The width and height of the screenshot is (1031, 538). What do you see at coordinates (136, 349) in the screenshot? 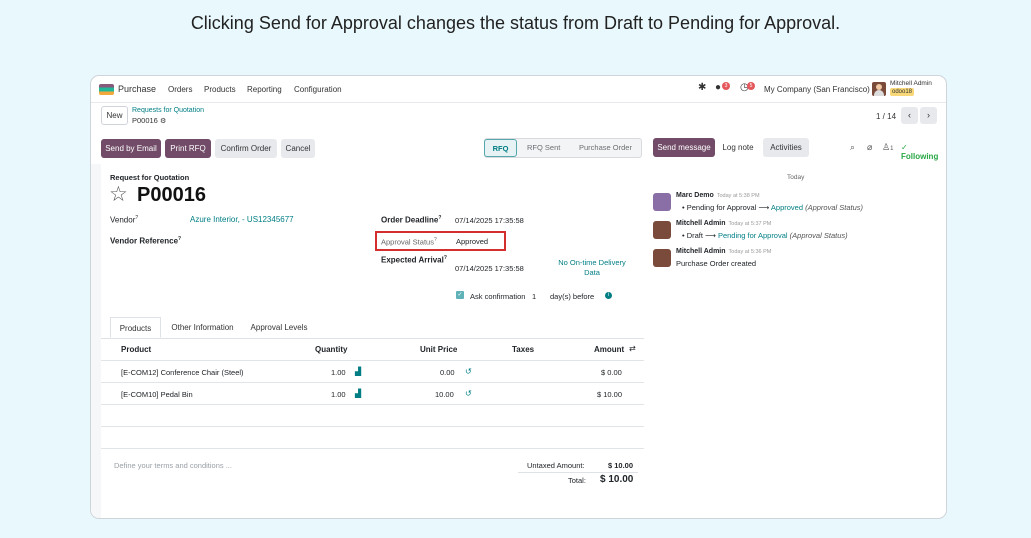
I see `column-product: Product` at bounding box center [136, 349].